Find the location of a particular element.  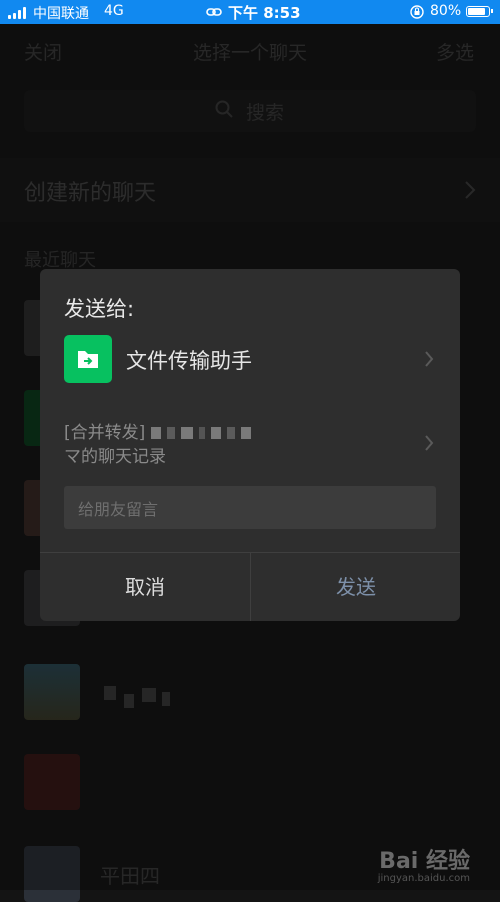

rotation-lock-icon is located at coordinates (417, 12).